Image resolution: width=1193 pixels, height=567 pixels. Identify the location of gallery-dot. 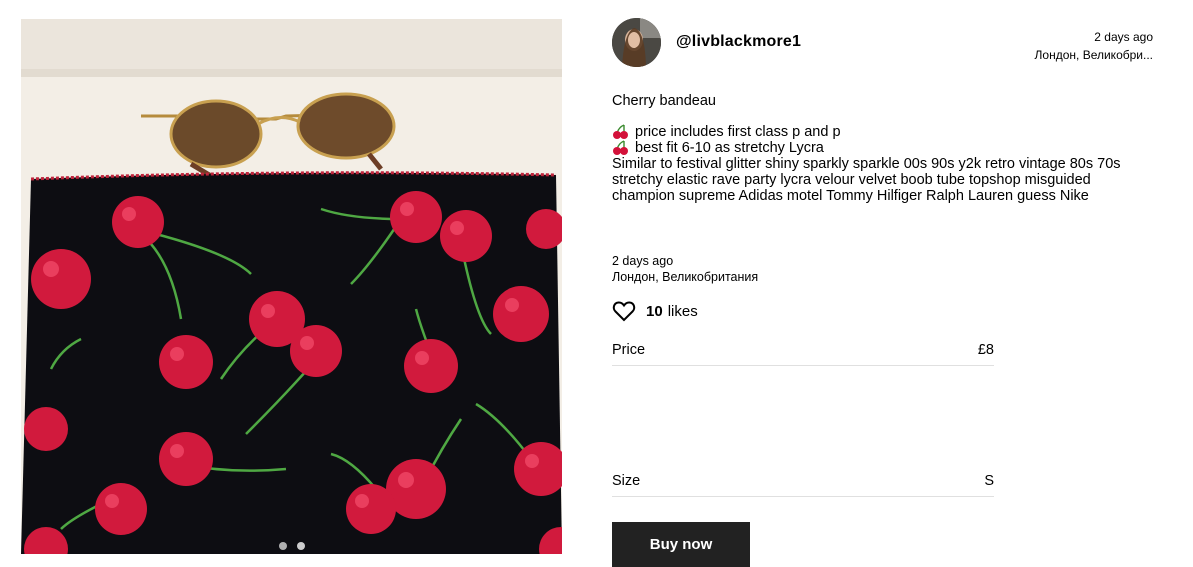
(282, 546).